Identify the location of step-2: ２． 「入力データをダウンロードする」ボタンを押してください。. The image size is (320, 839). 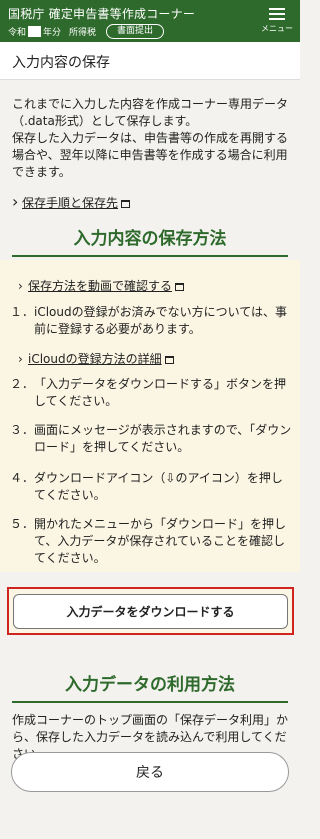
(152, 393).